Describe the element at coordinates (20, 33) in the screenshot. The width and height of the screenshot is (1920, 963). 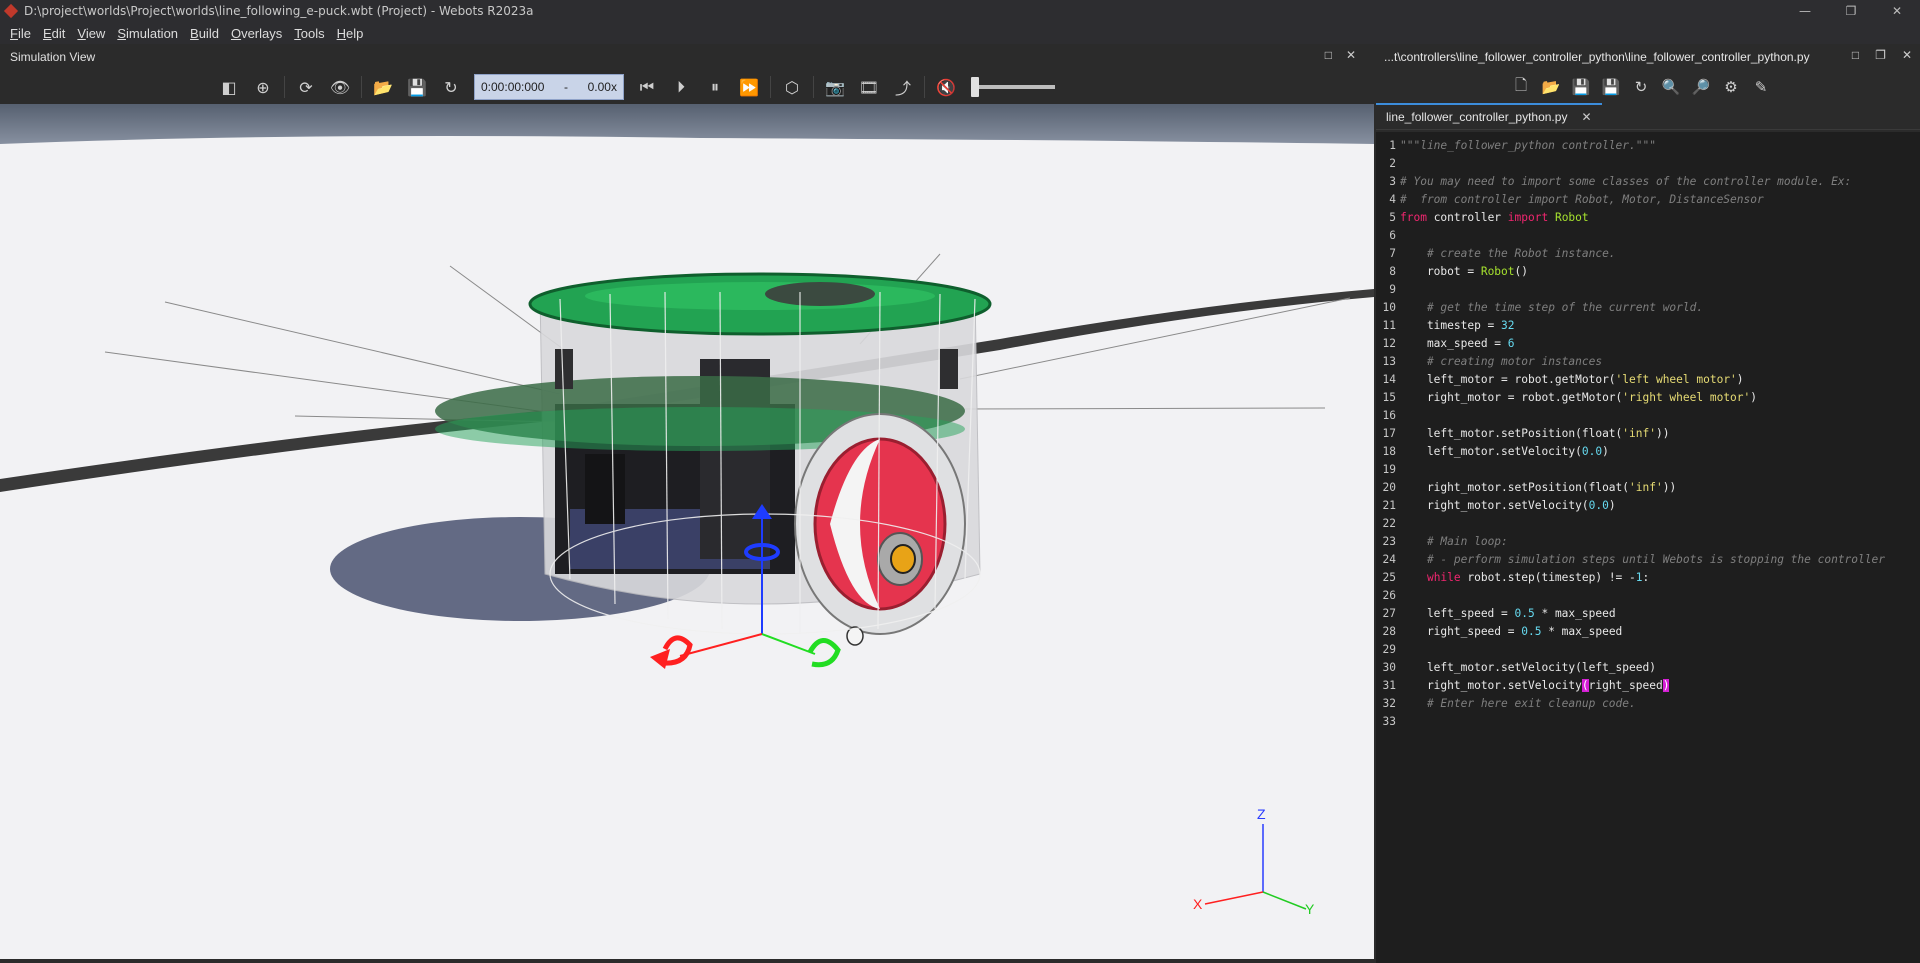
I see `menu-file: File` at that location.